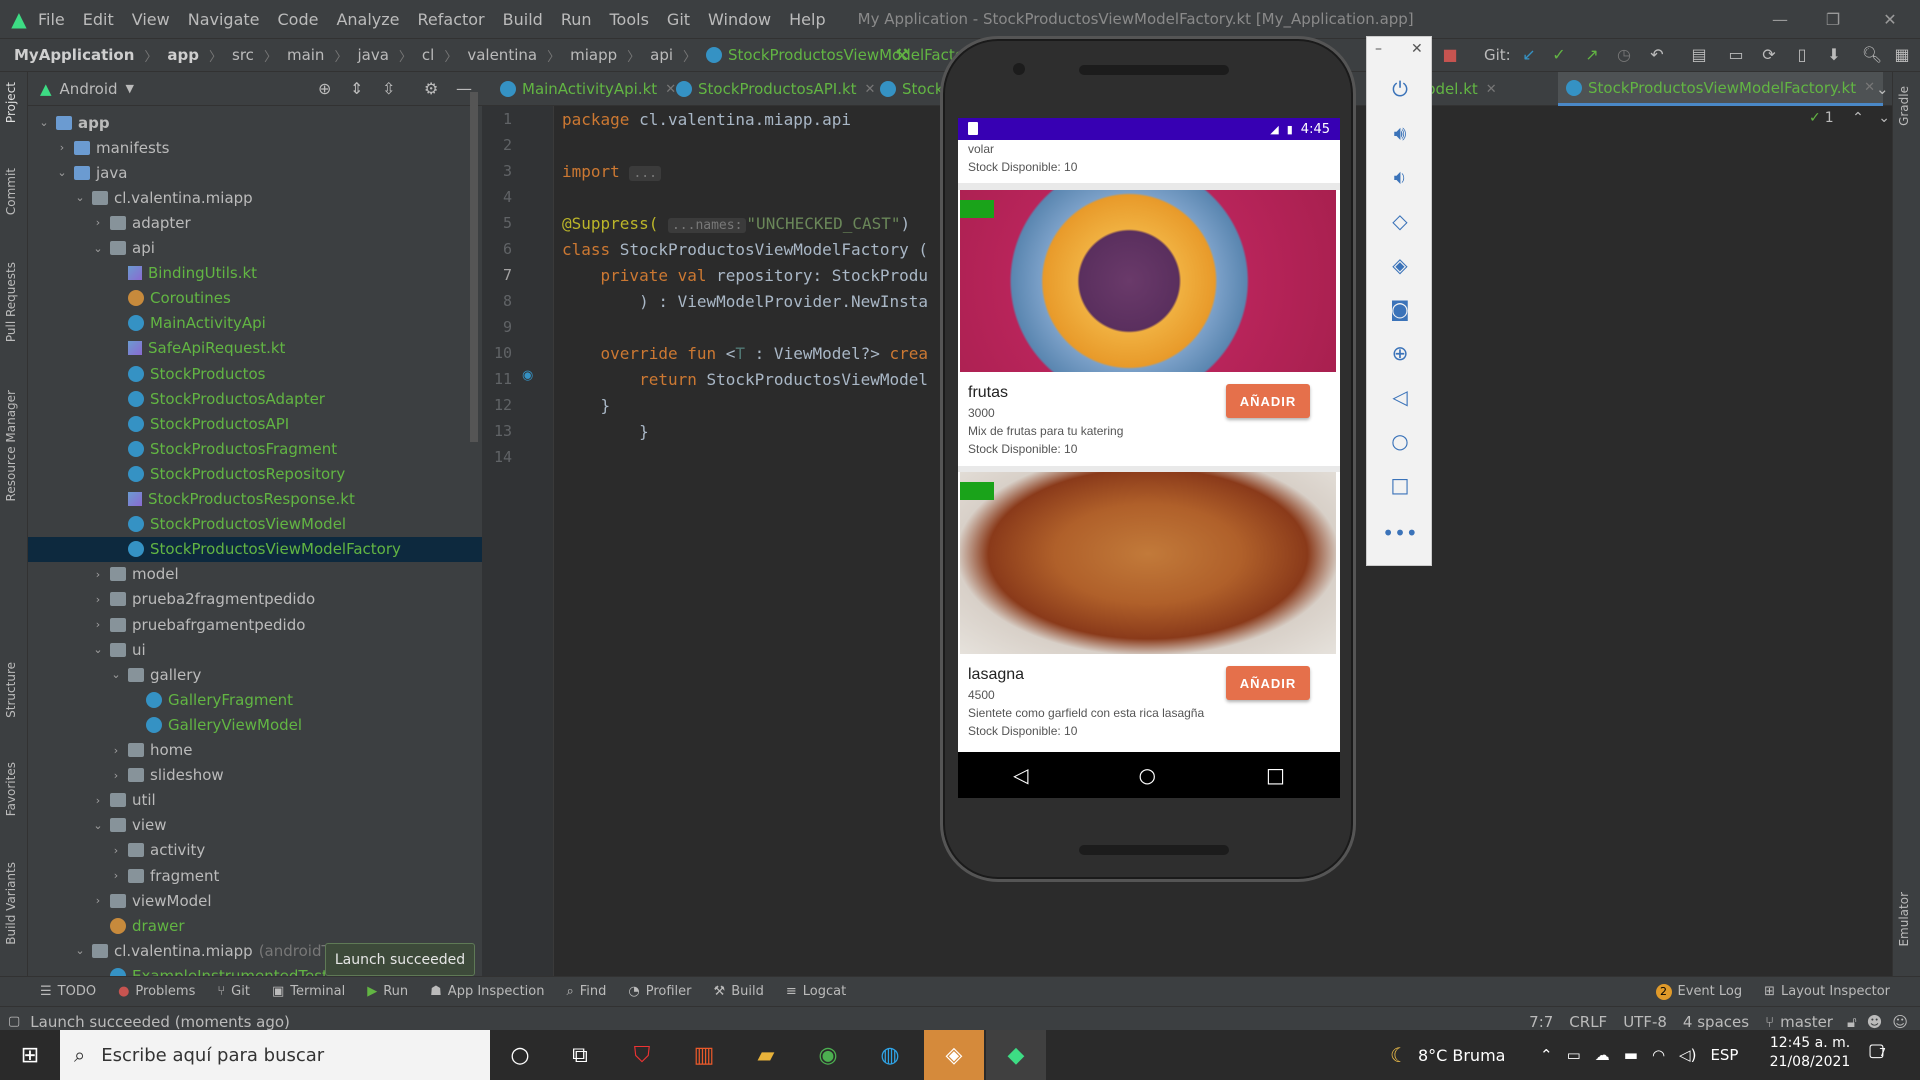  What do you see at coordinates (255, 298) in the screenshot?
I see `tree-item: Coroutines` at bounding box center [255, 298].